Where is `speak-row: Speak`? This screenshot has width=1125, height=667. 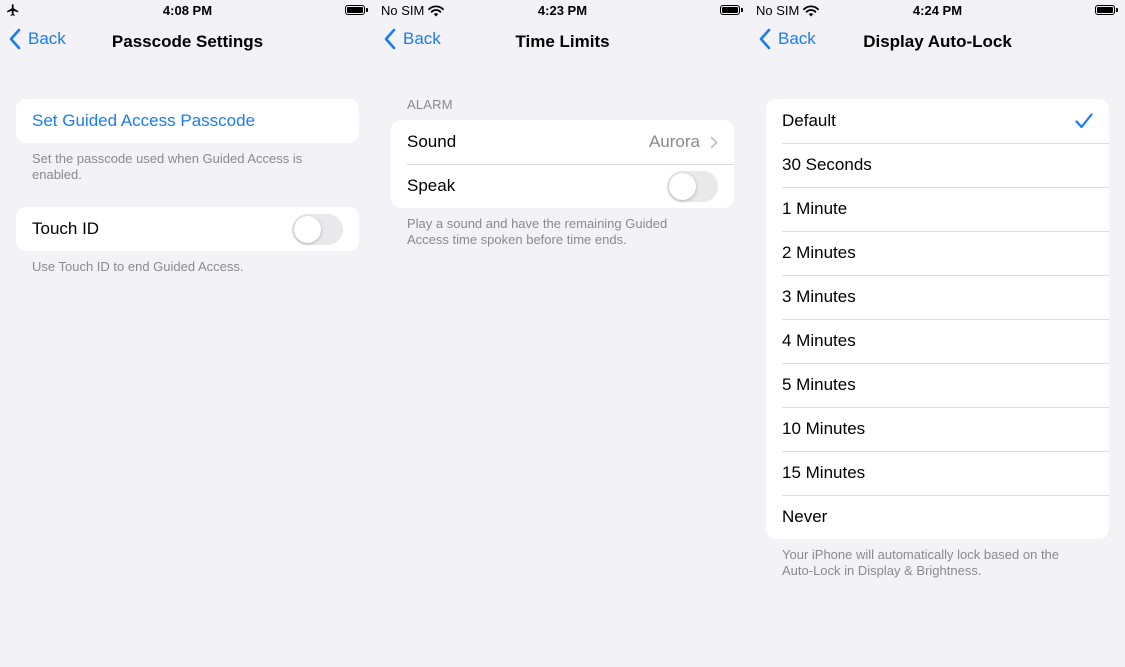
speak-row: Speak is located at coordinates (562, 186).